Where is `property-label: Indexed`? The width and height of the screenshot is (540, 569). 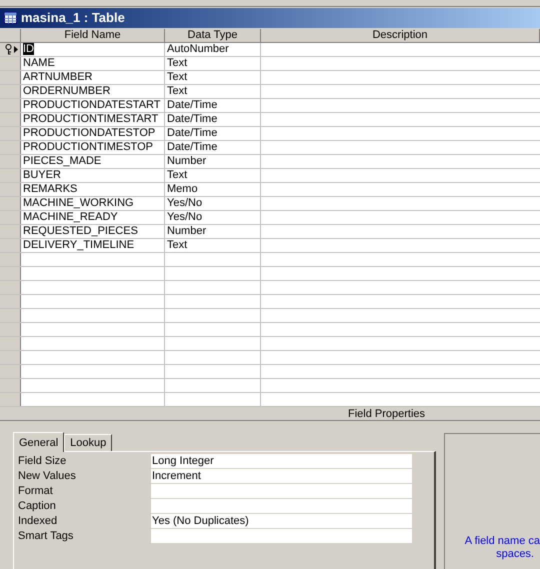 property-label: Indexed is located at coordinates (38, 521).